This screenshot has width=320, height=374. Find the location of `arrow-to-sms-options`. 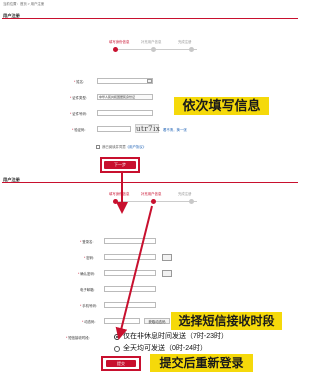

arrow-to-sms-options is located at coordinates (134, 272).